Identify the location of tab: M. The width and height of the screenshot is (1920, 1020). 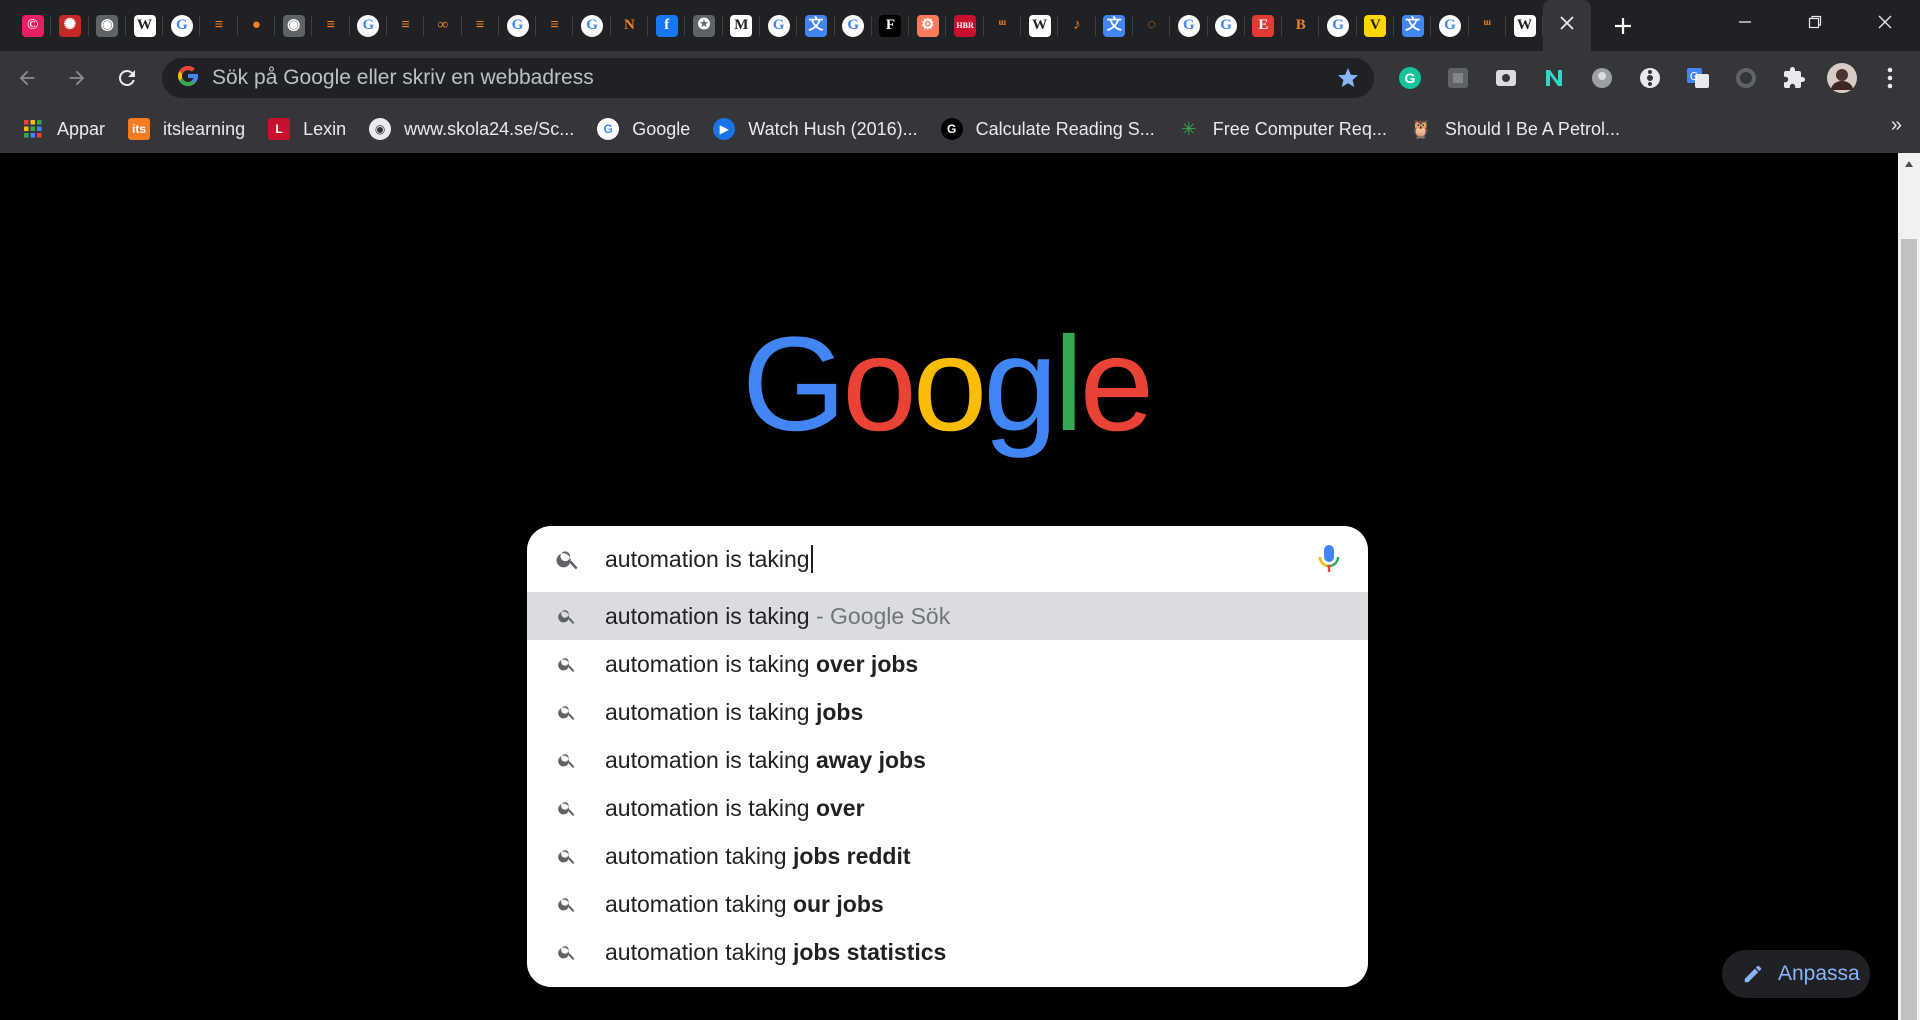
(742, 25).